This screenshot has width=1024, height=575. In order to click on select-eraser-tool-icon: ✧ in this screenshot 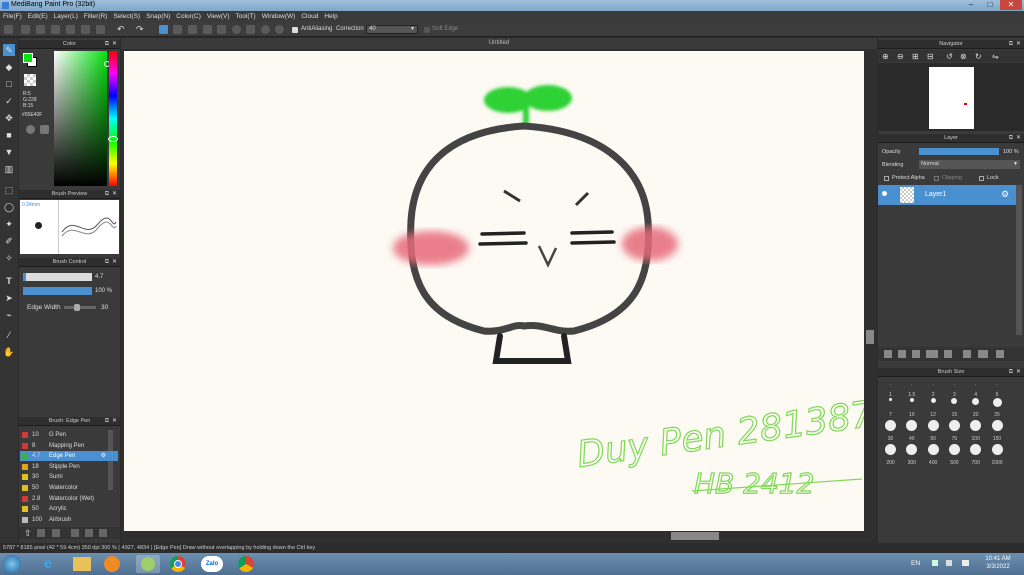, I will do `click(9, 258)`.